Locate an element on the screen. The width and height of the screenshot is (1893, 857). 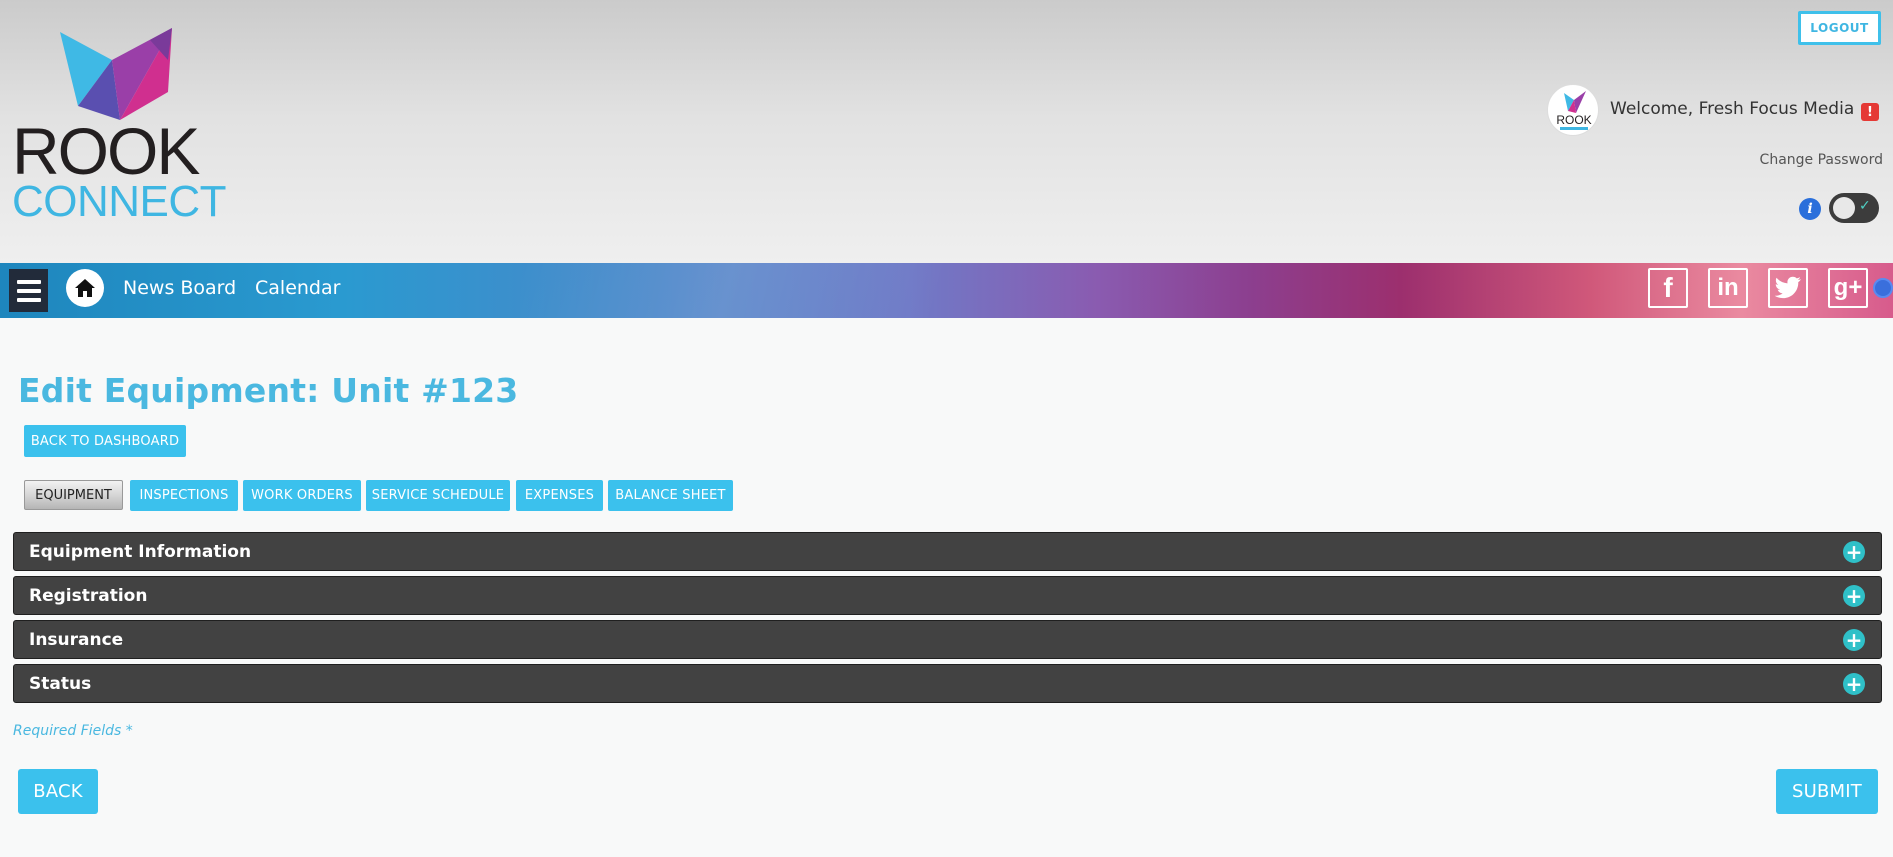
rook-connect-logo: ROOK CONNECT is located at coordinates (118, 122).